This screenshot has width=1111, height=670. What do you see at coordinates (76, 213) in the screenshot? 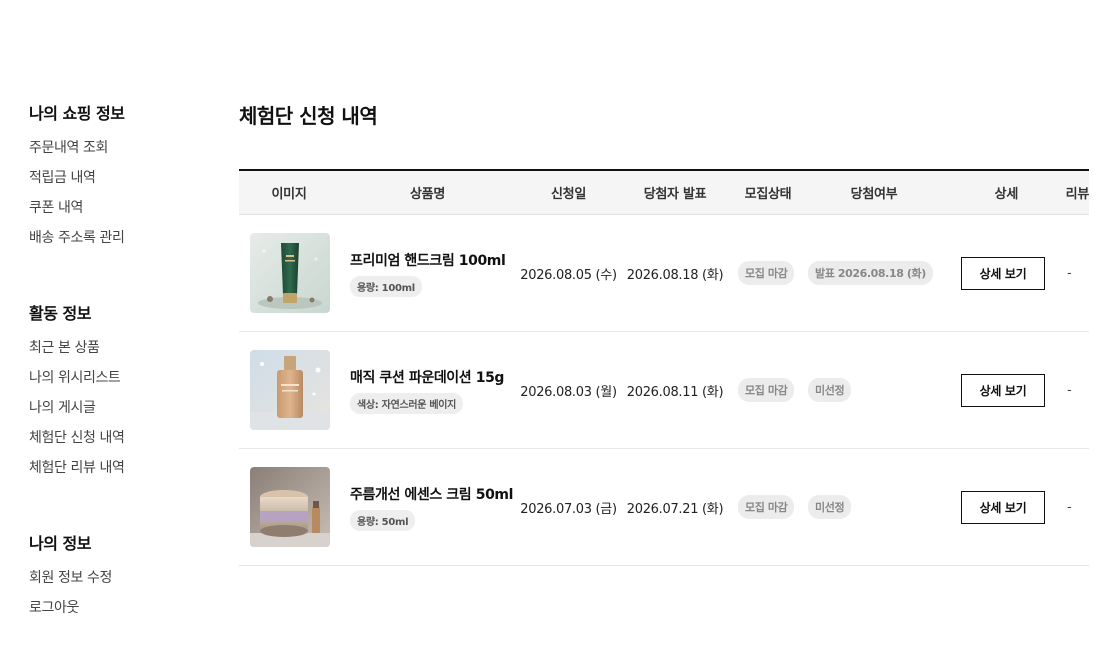
I see `sidebar-item-coupons: 쿠폰 내역` at bounding box center [76, 213].